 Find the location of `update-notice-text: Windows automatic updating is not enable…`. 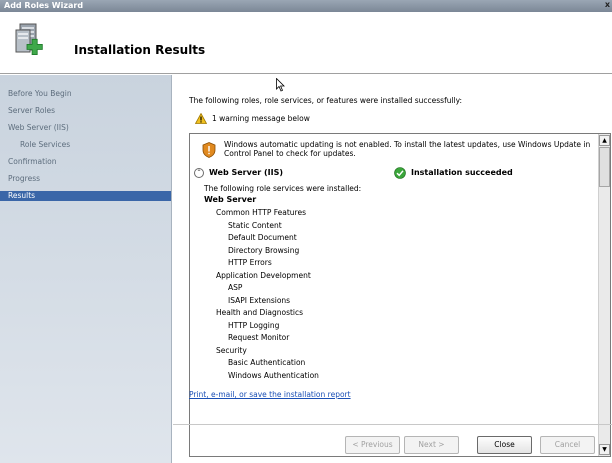

update-notice-text: Windows automatic updating is not enable… is located at coordinates (407, 149).